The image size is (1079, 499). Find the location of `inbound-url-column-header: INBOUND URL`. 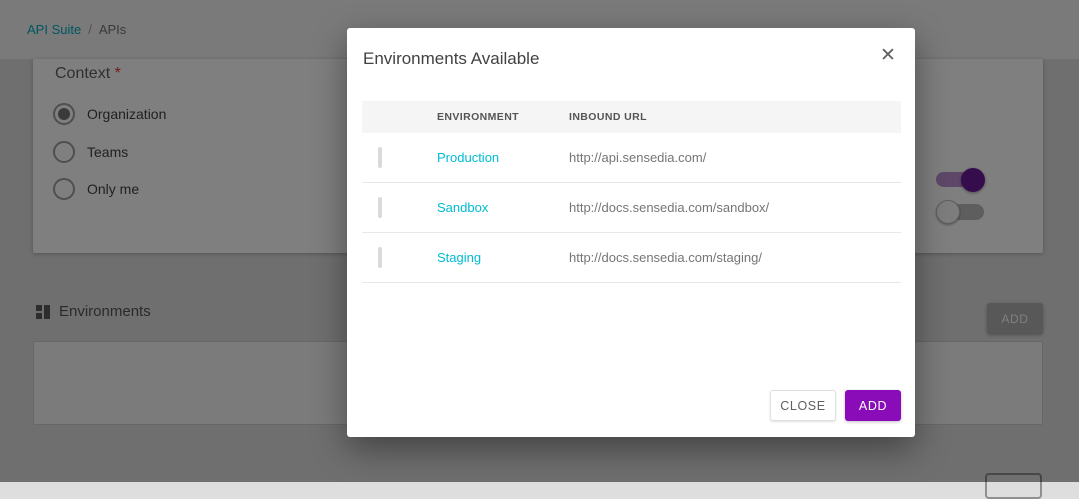

inbound-url-column-header: INBOUND URL is located at coordinates (608, 117).